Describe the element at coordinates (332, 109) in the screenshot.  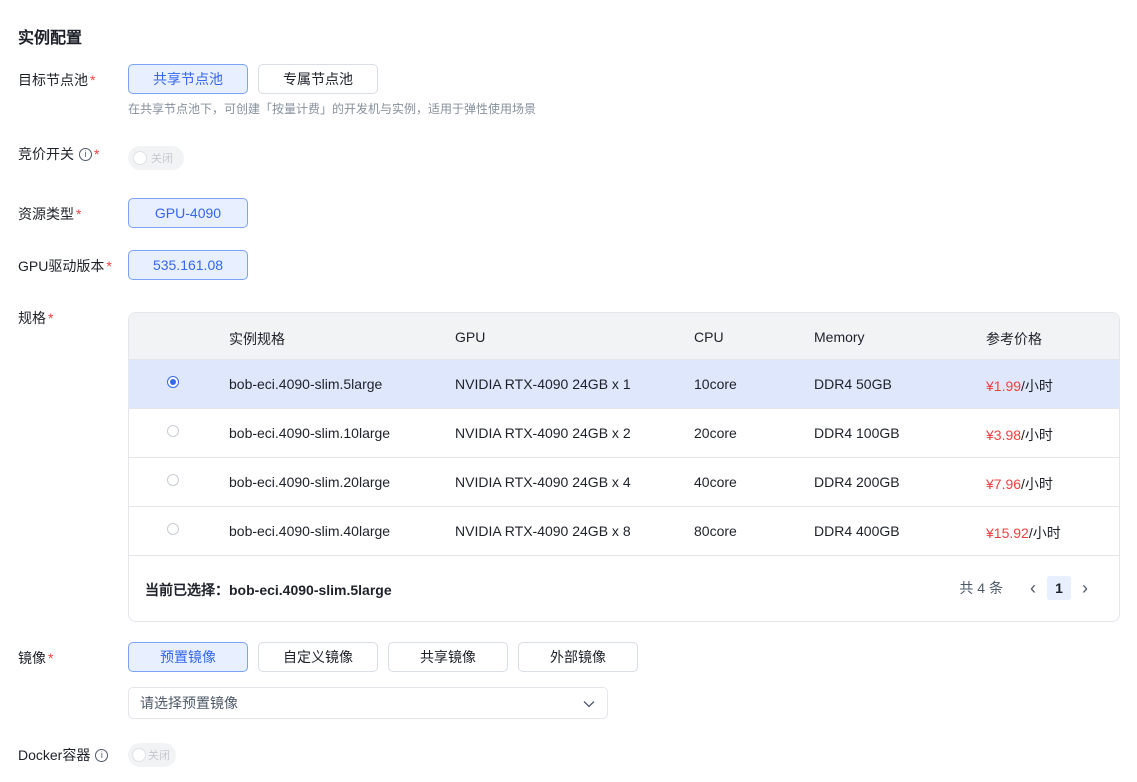
I see `node-pool-hint: 在共享节点池下，可创建「按量计费」的开发机与实例，适用于弹性使用场景` at that location.